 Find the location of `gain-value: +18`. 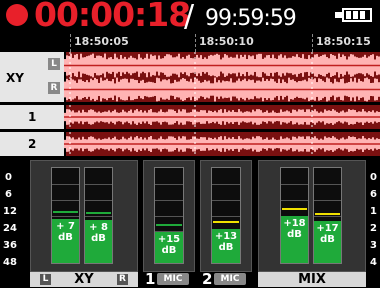

gain-value: +18 is located at coordinates (294, 224).